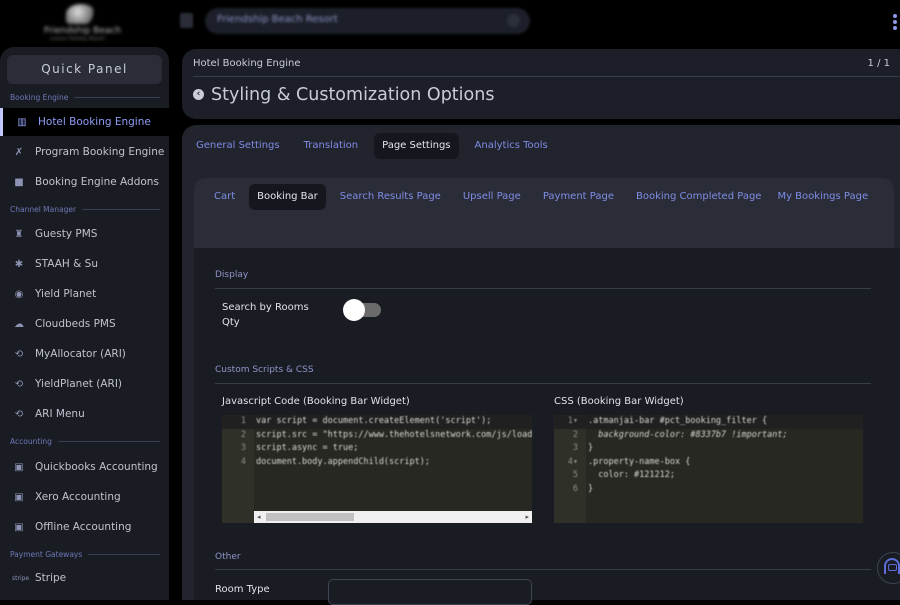 This screenshot has height=605, width=900. Describe the element at coordinates (84, 497) in the screenshot. I see `sidebar-item-xero: ▣ Xero Accounting` at that location.